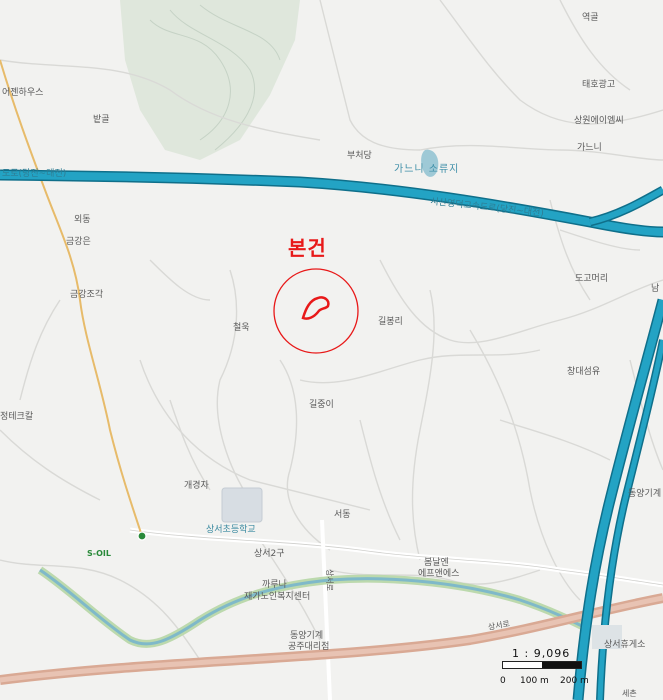 The image size is (663, 700). I want to click on place-label: 상서휴게소, so click(625, 645).